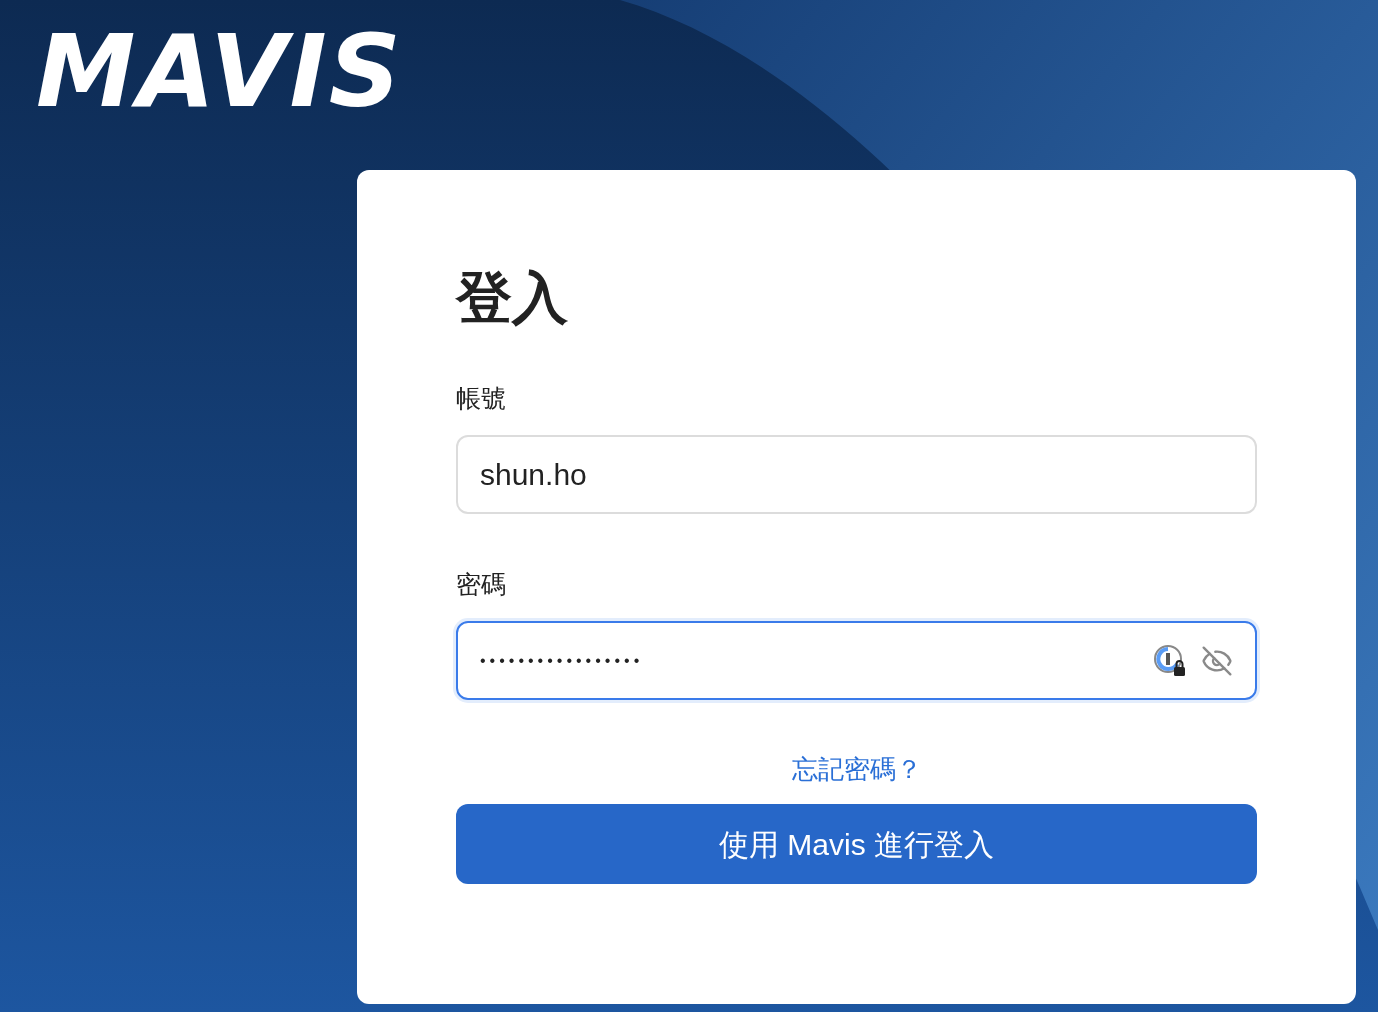  I want to click on hide-password-icon, so click(1217, 660).